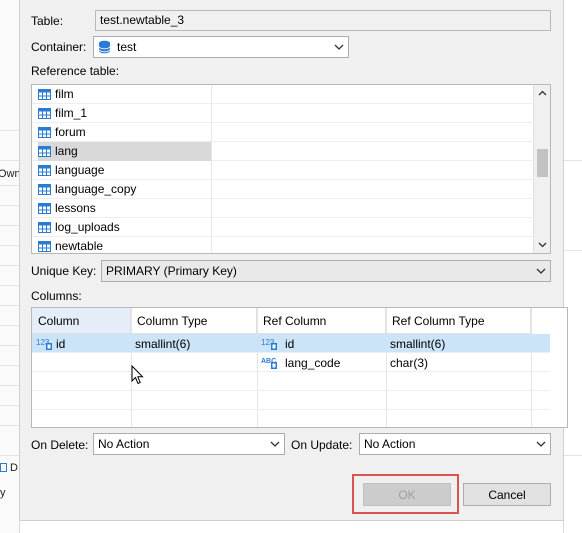 This screenshot has width=582, height=533. Describe the element at coordinates (3, 493) in the screenshot. I see `background-text: y` at that location.